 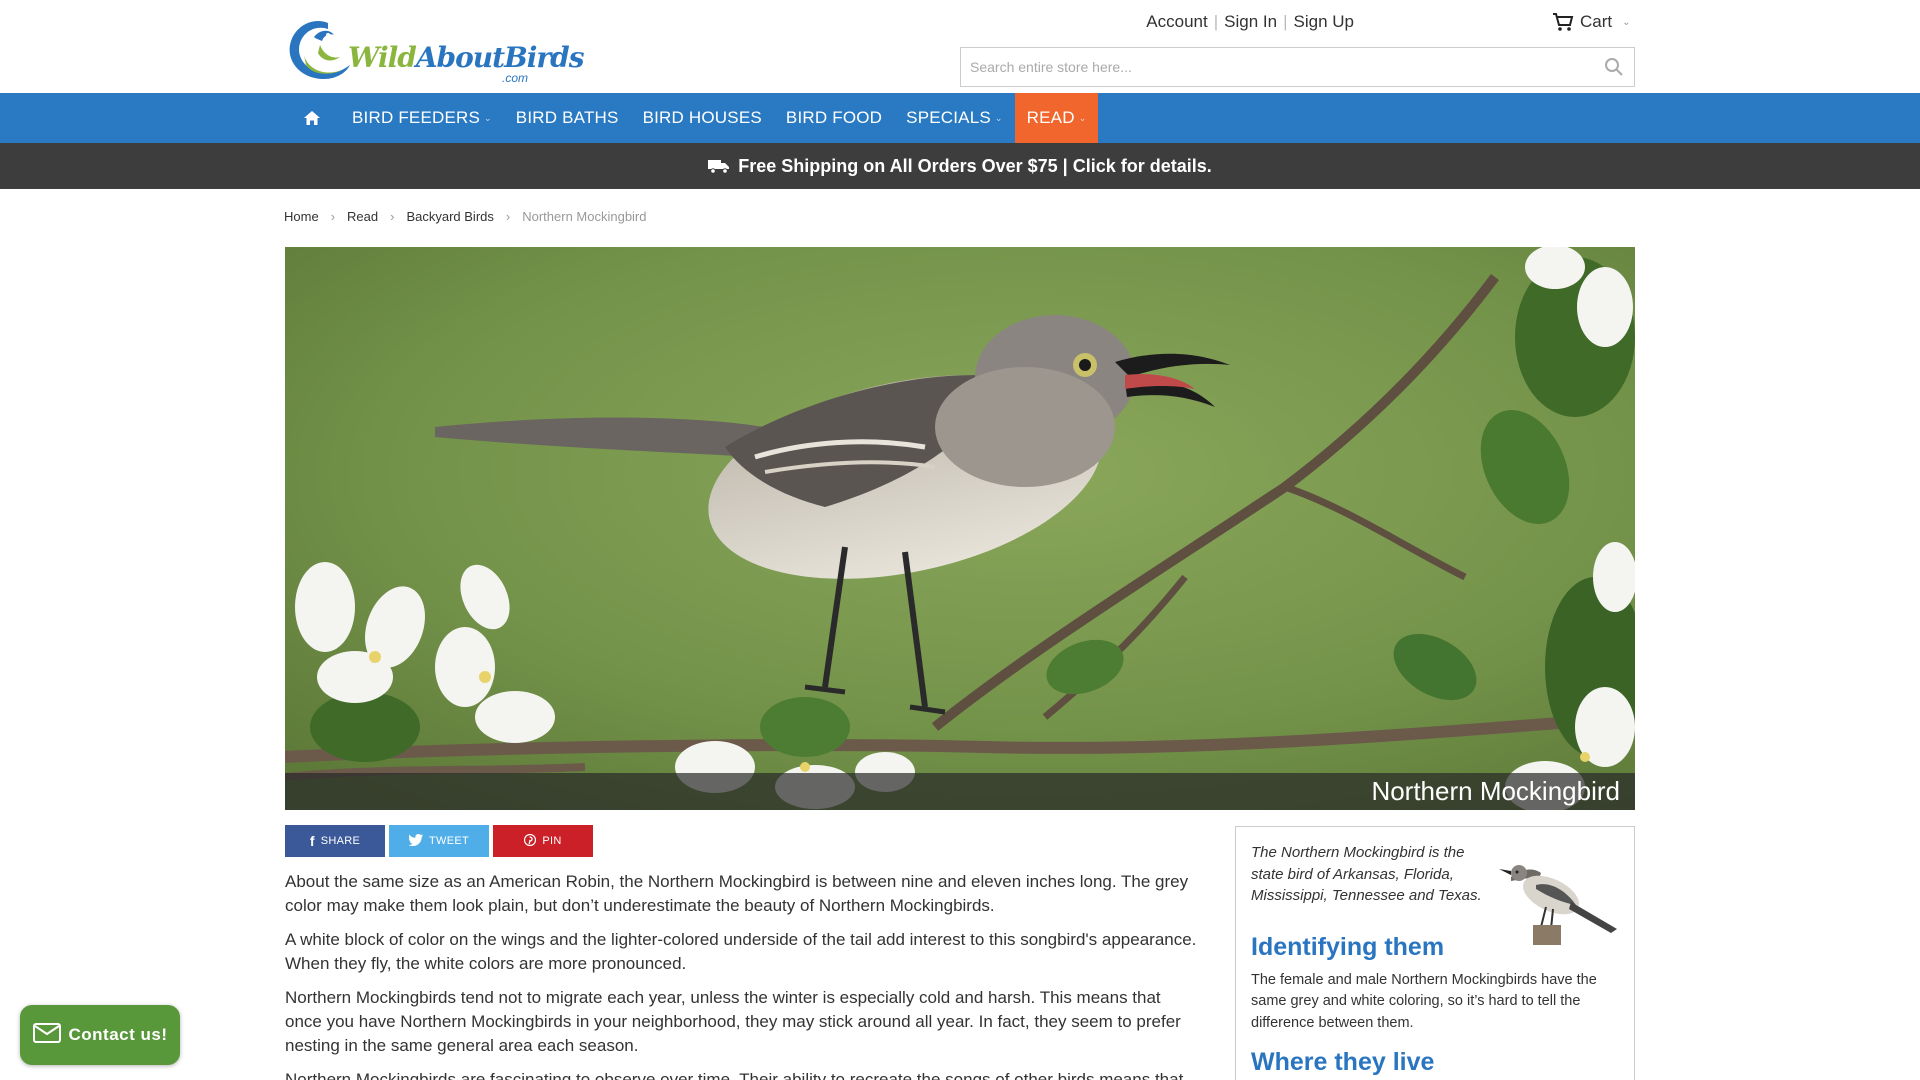 What do you see at coordinates (584, 216) in the screenshot?
I see `breadcrumb-current: Northern Mockingbird` at bounding box center [584, 216].